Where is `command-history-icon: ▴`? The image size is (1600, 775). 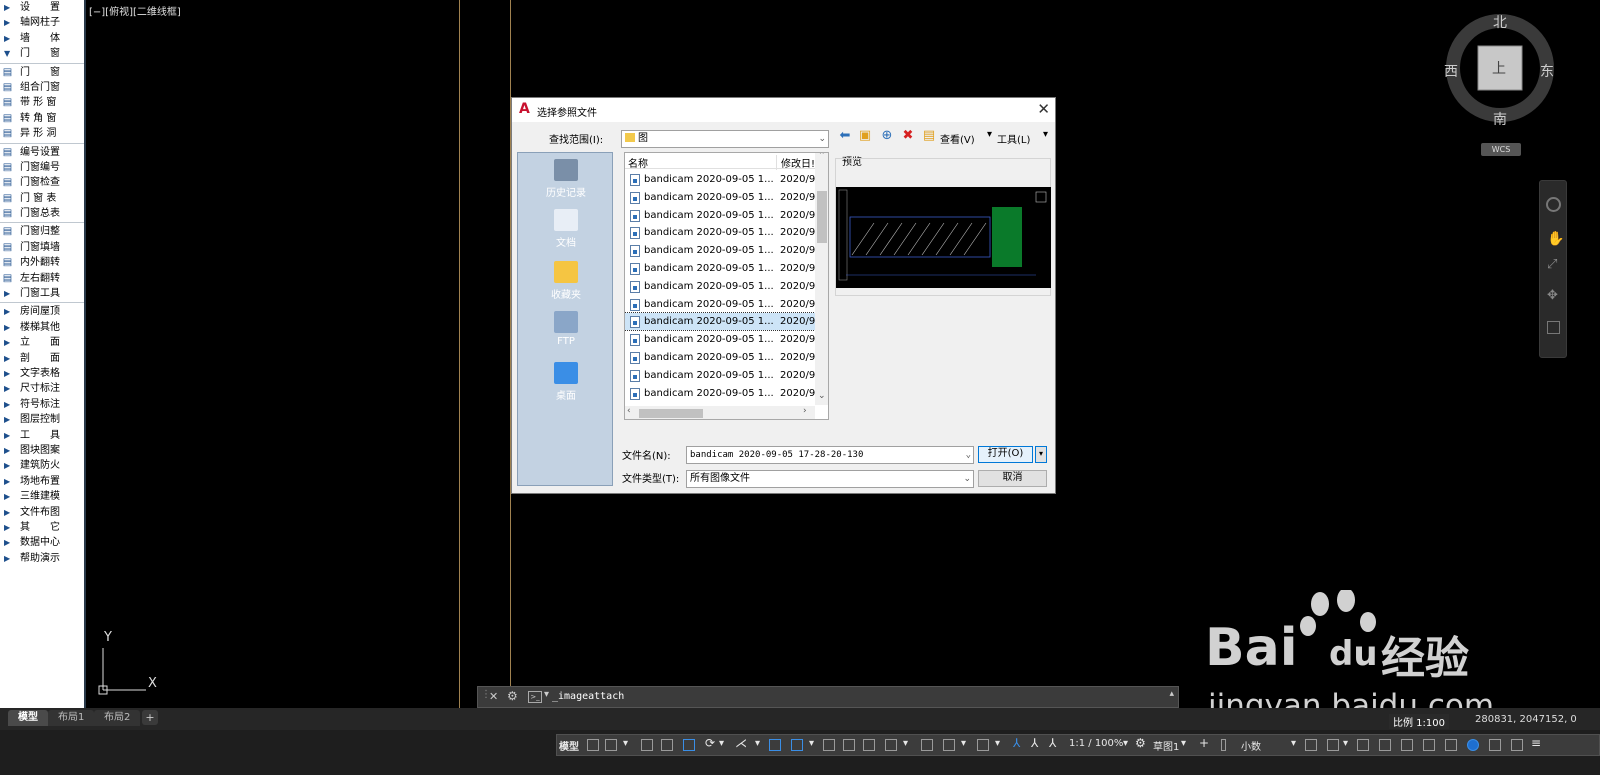 command-history-icon: ▴ is located at coordinates (1171, 694).